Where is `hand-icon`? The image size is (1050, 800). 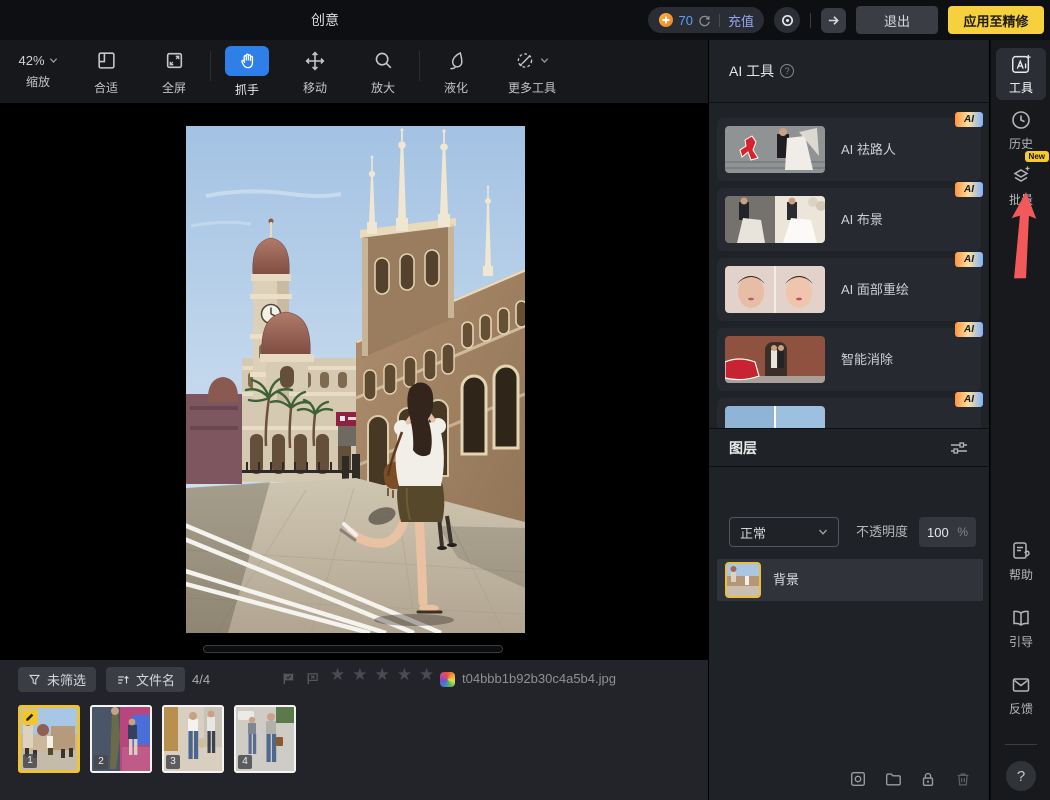 hand-icon is located at coordinates (246, 61).